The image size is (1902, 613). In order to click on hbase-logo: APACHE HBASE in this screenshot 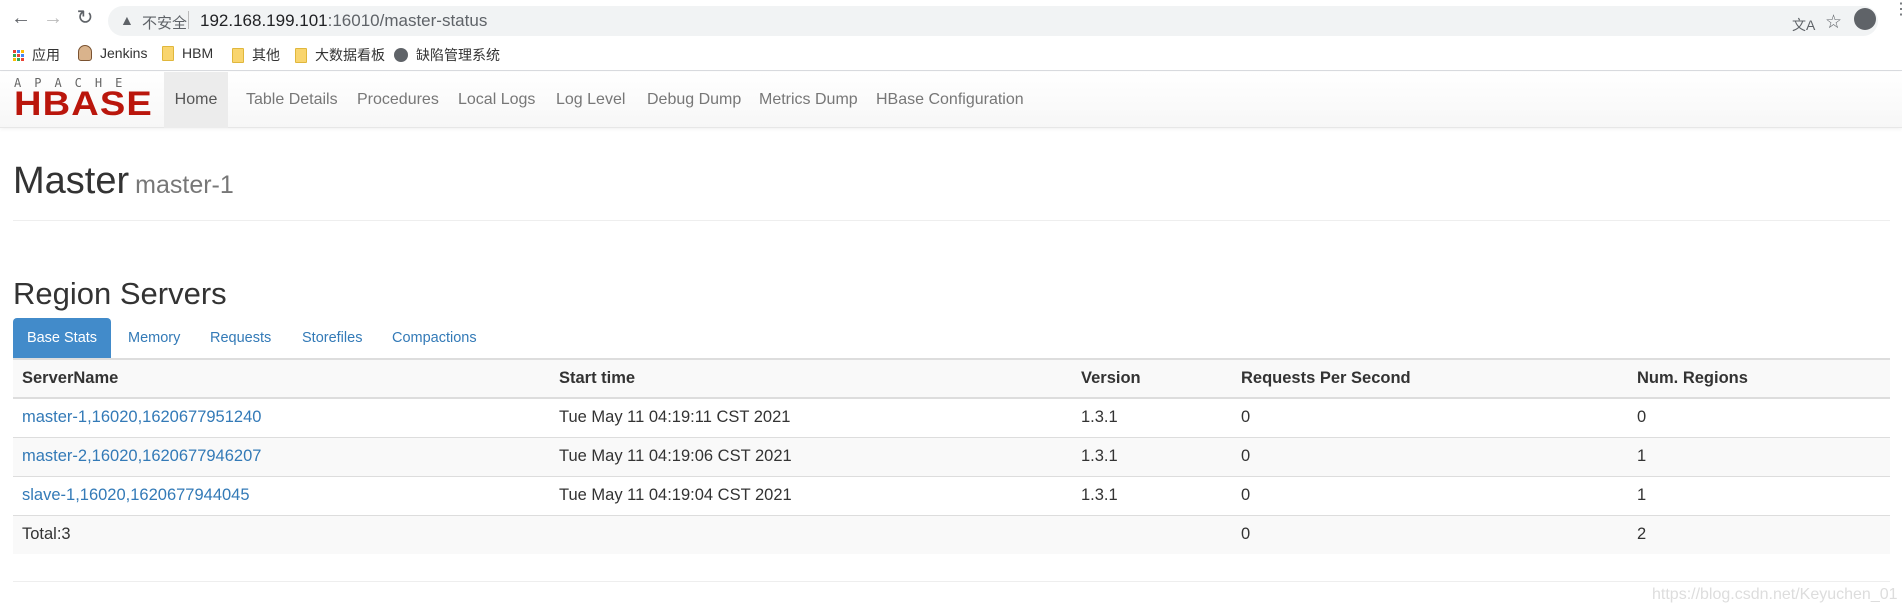, I will do `click(83, 100)`.